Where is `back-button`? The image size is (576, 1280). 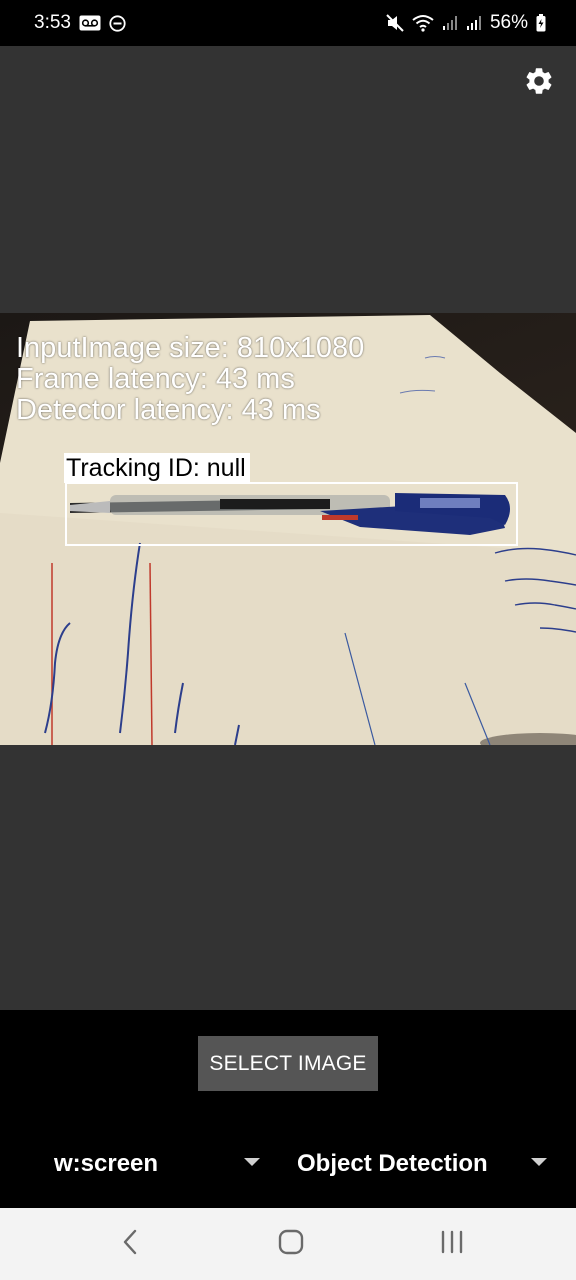 back-button is located at coordinates (130, 1244).